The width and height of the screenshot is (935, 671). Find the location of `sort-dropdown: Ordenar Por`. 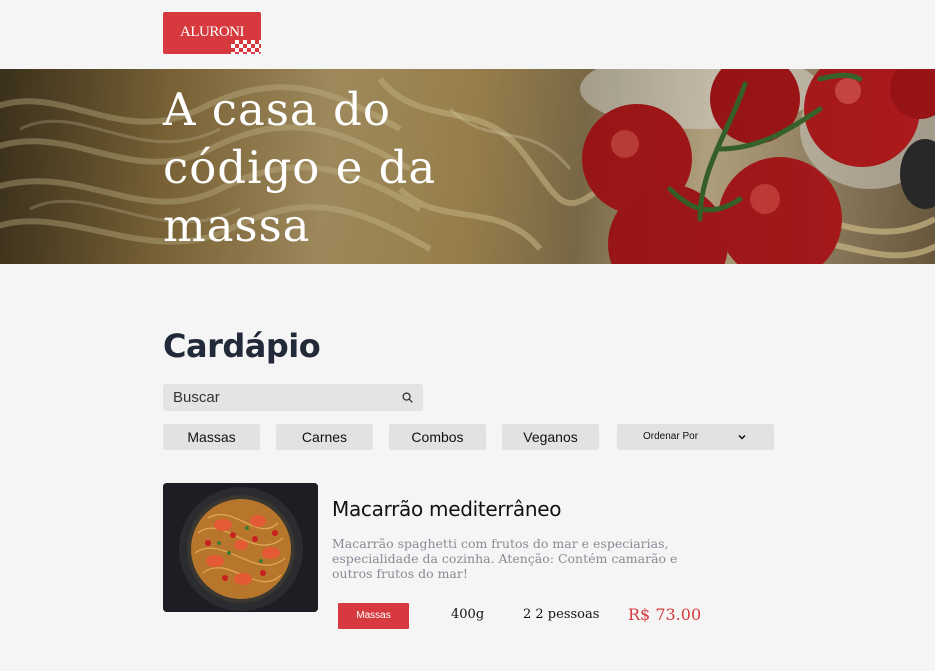

sort-dropdown: Ordenar Por is located at coordinates (695, 437).